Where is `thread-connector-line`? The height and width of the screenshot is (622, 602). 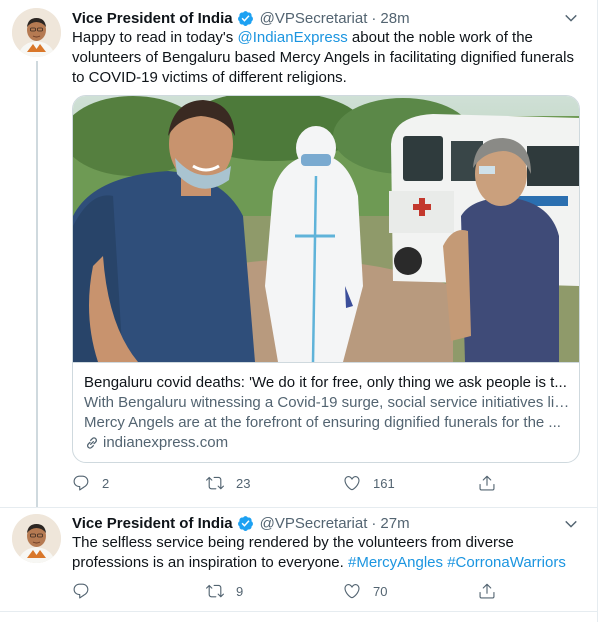 thread-connector-line is located at coordinates (37, 284).